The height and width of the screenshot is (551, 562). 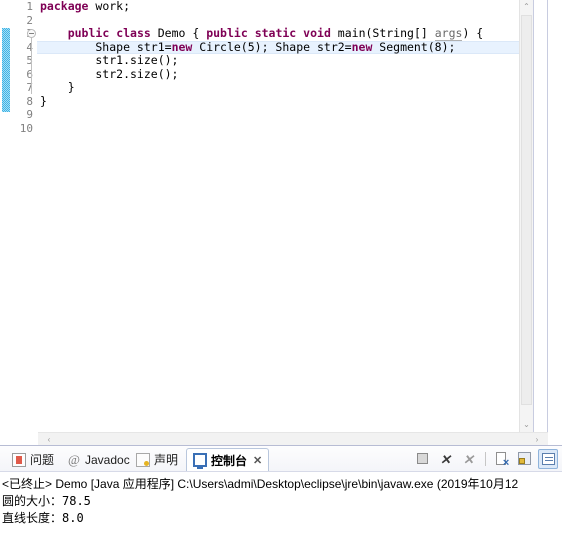 I want to click on scroll-lock-icon, so click(x=524, y=458).